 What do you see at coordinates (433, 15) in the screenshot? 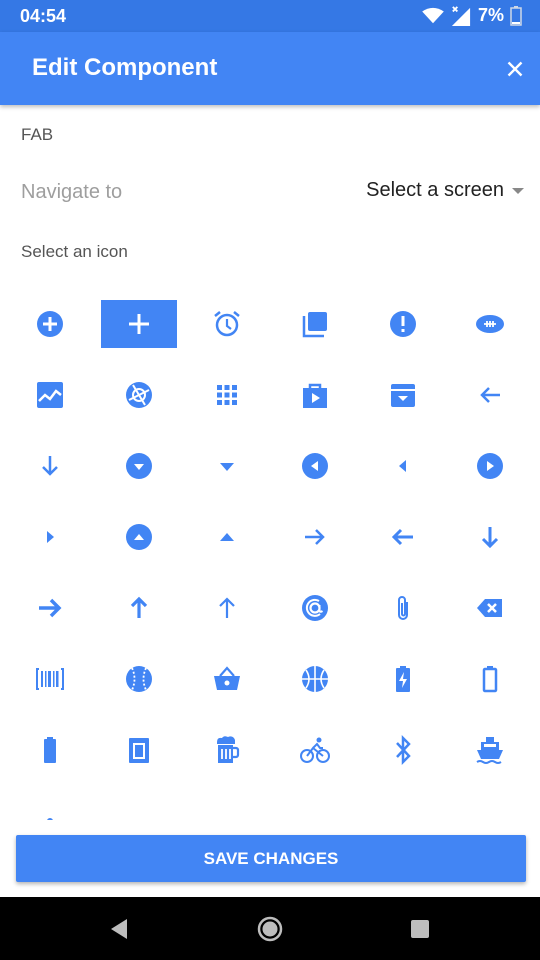
I see `wifi-icon` at bounding box center [433, 15].